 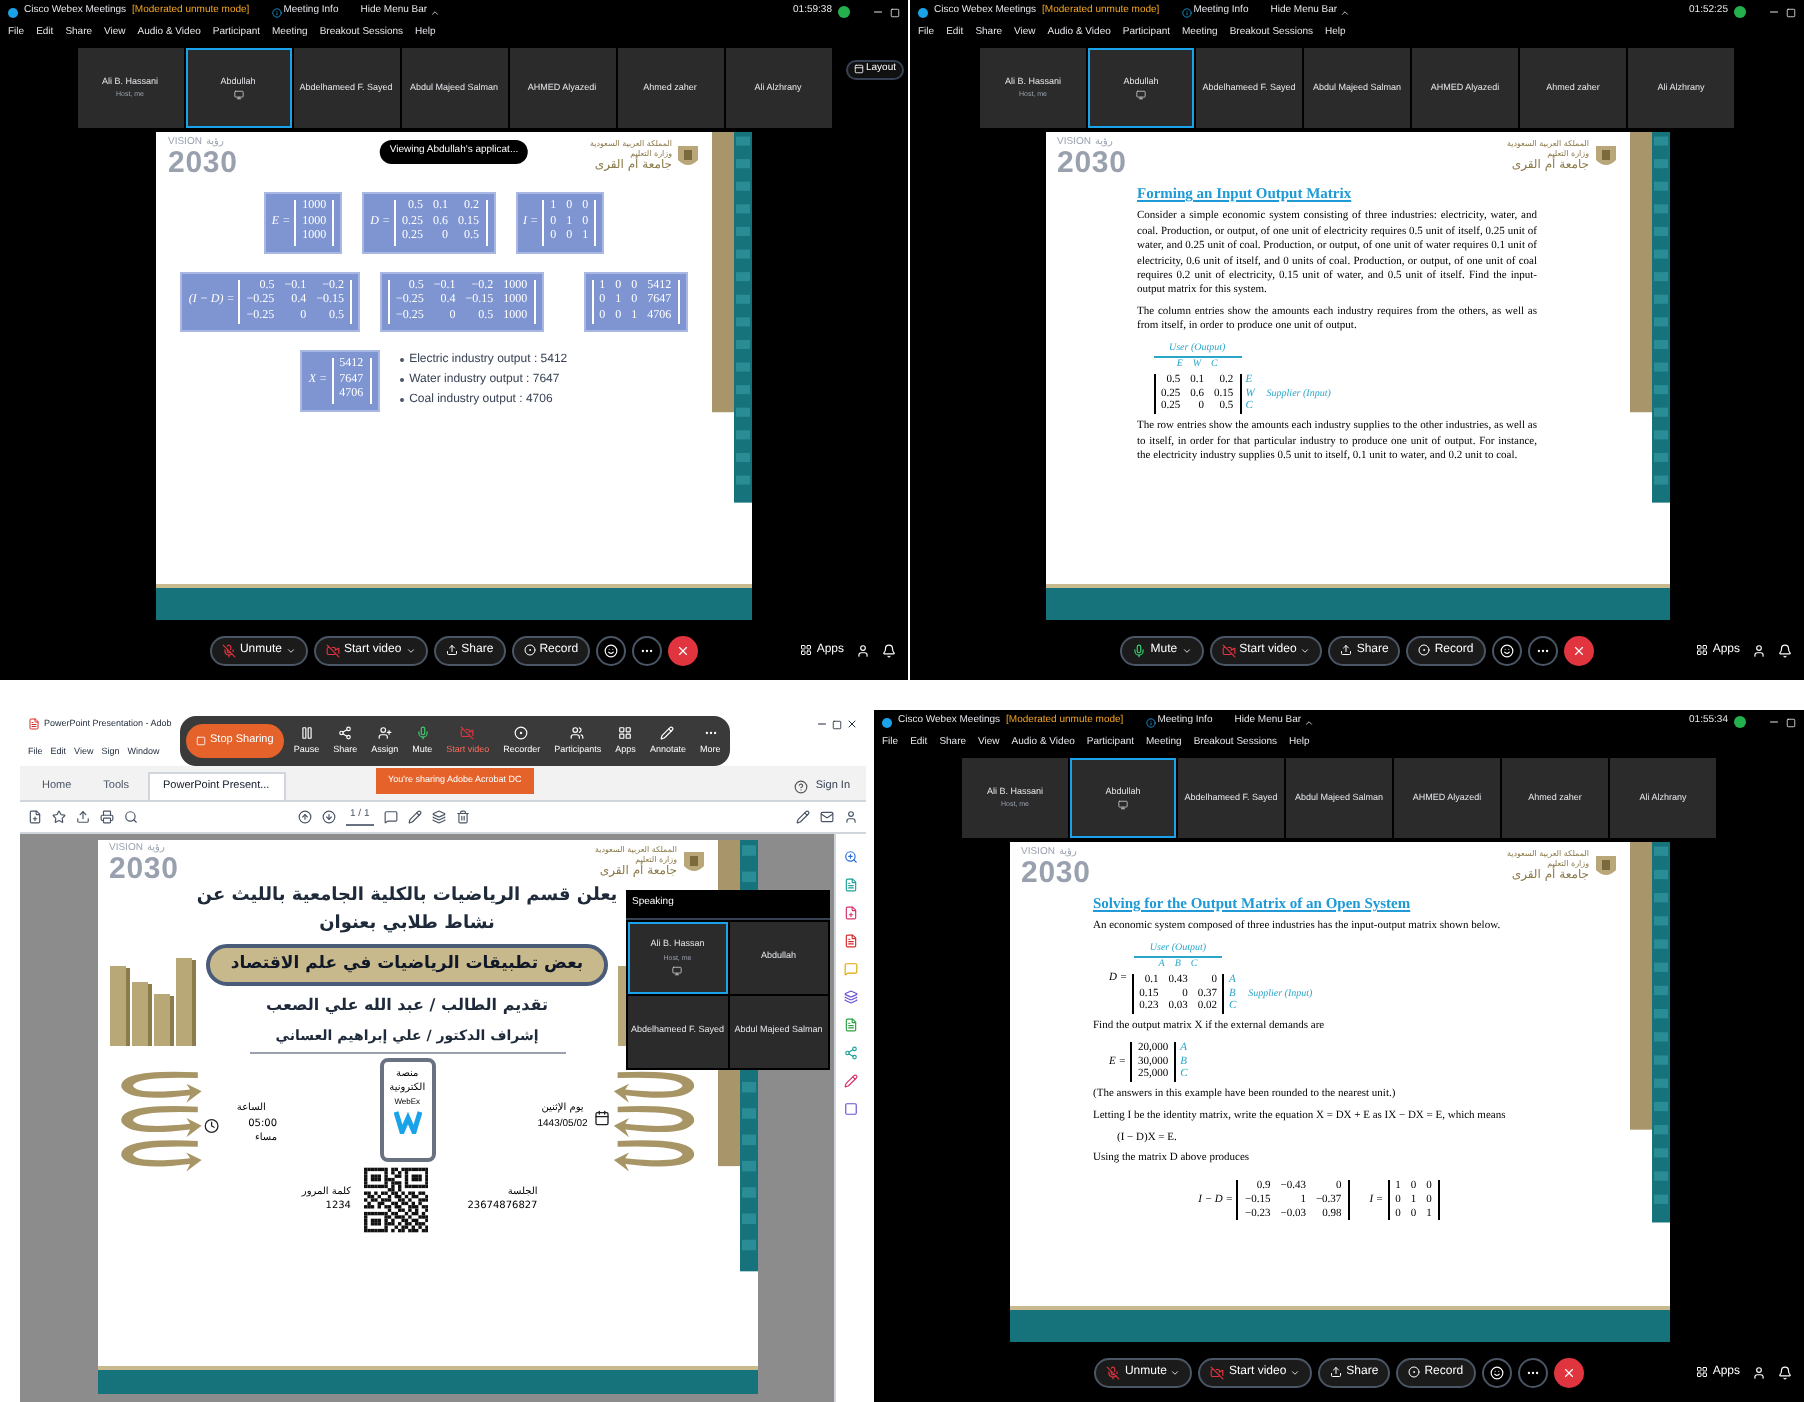 I want to click on file-icon, so click(x=35, y=817).